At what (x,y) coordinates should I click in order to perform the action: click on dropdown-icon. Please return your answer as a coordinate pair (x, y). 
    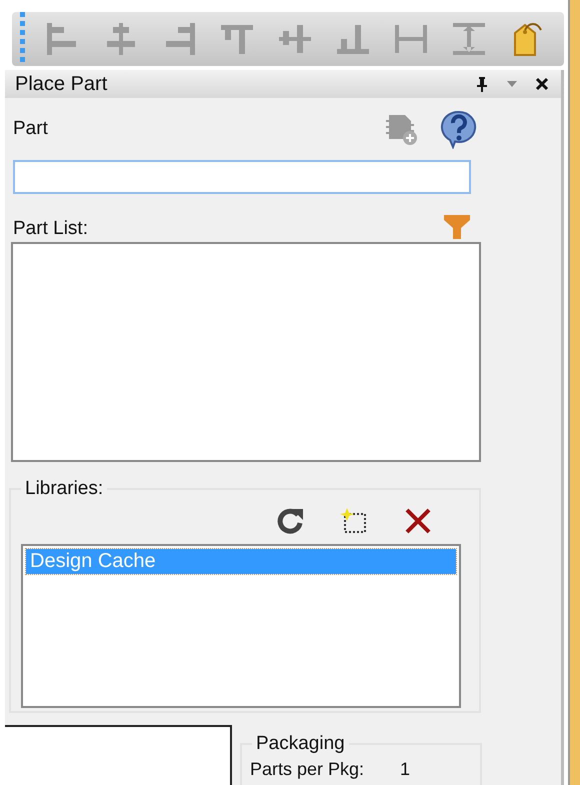
    Looking at the image, I should click on (512, 84).